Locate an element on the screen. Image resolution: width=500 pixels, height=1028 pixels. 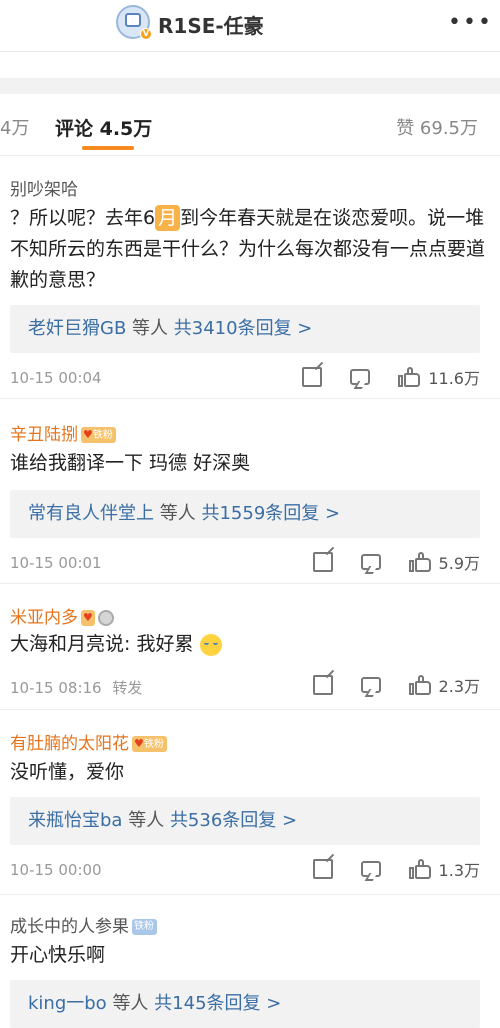
tab-bar: 4万 评论 4.5万 赞 69.5万 is located at coordinates (250, 125).